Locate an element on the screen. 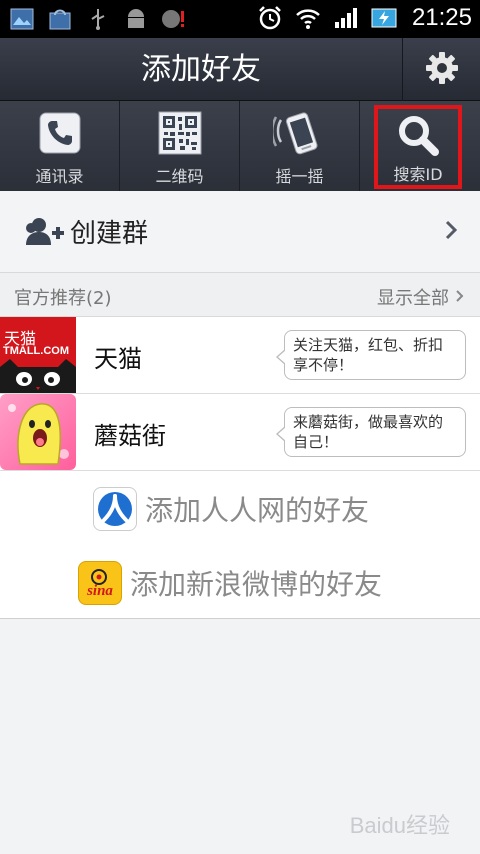 The width and height of the screenshot is (480, 854). list-item-tmall: 天猫 TMALL.COM 天猫 关注天猫，红包、折扣享不停！ is located at coordinates (240, 355).